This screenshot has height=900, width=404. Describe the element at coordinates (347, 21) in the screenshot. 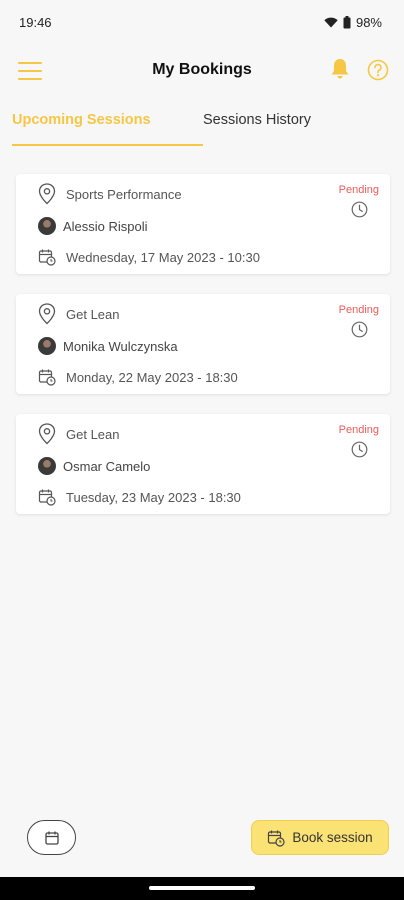

I see `battery-icon` at that location.